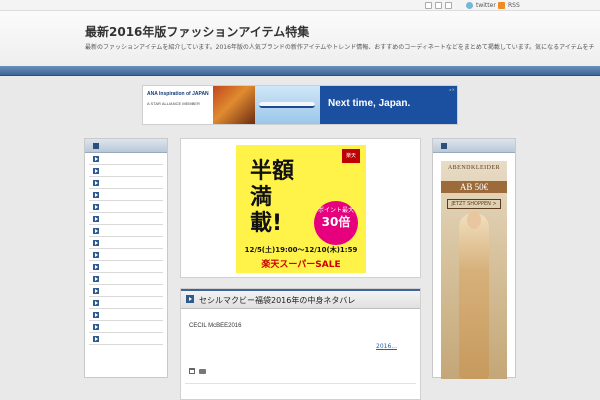 This screenshot has height=400, width=600. I want to click on bookmark-icon, so click(448, 5).